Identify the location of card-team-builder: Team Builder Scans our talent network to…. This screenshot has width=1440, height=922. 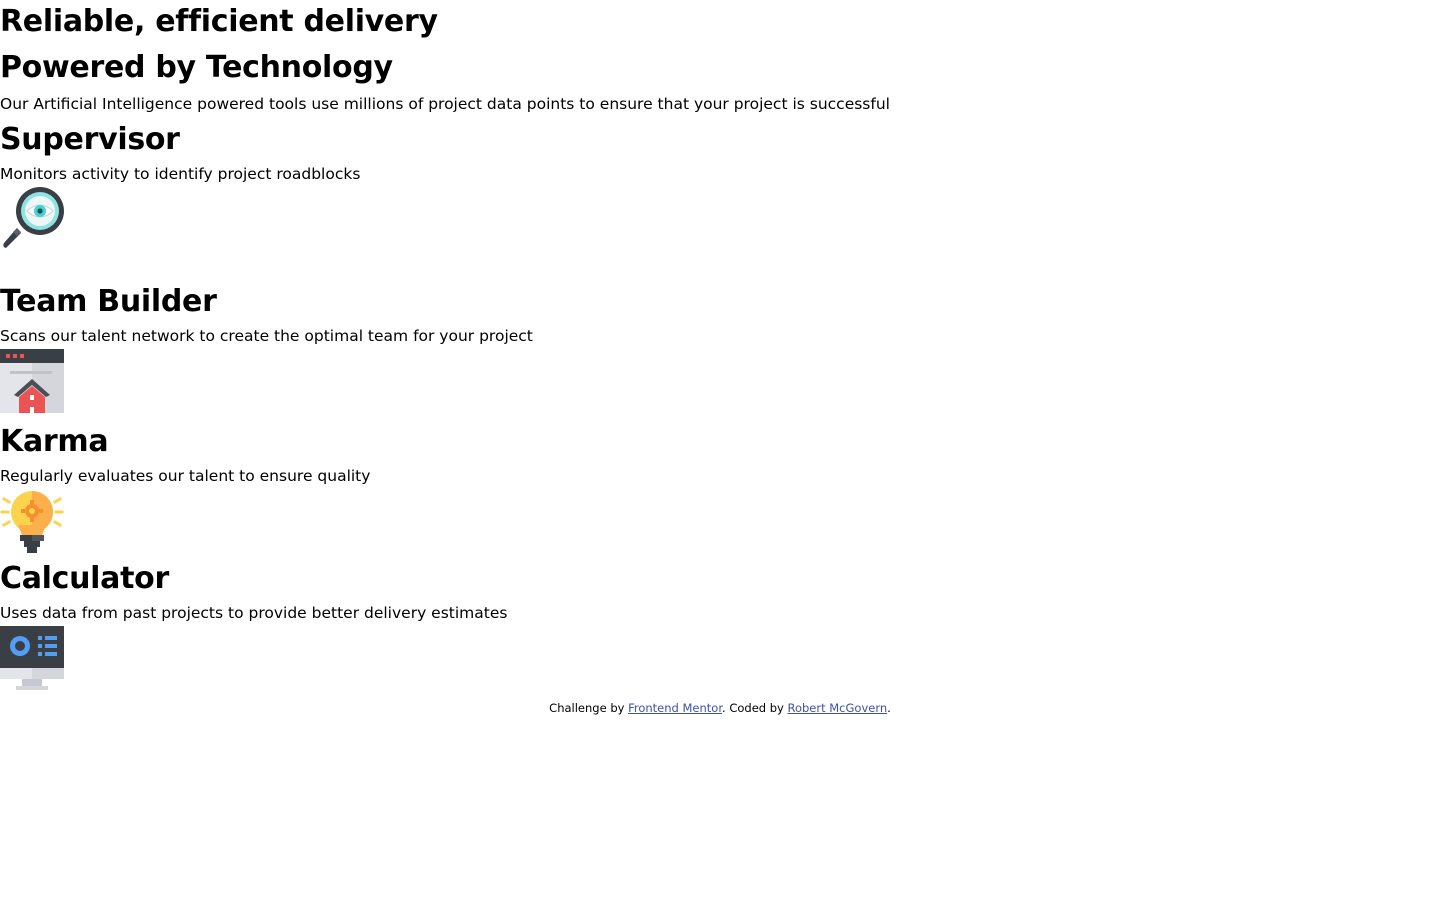
(720, 346).